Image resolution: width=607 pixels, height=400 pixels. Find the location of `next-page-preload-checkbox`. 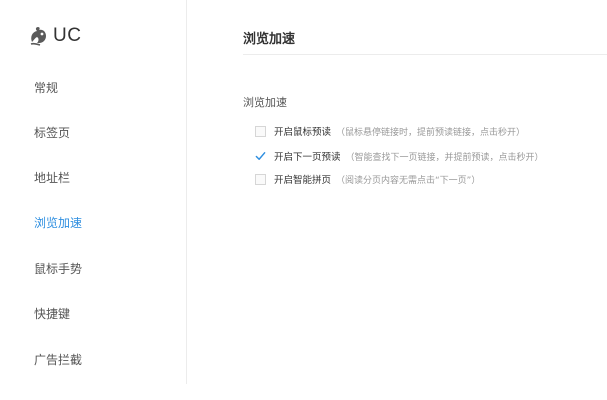

next-page-preload-checkbox is located at coordinates (260, 156).